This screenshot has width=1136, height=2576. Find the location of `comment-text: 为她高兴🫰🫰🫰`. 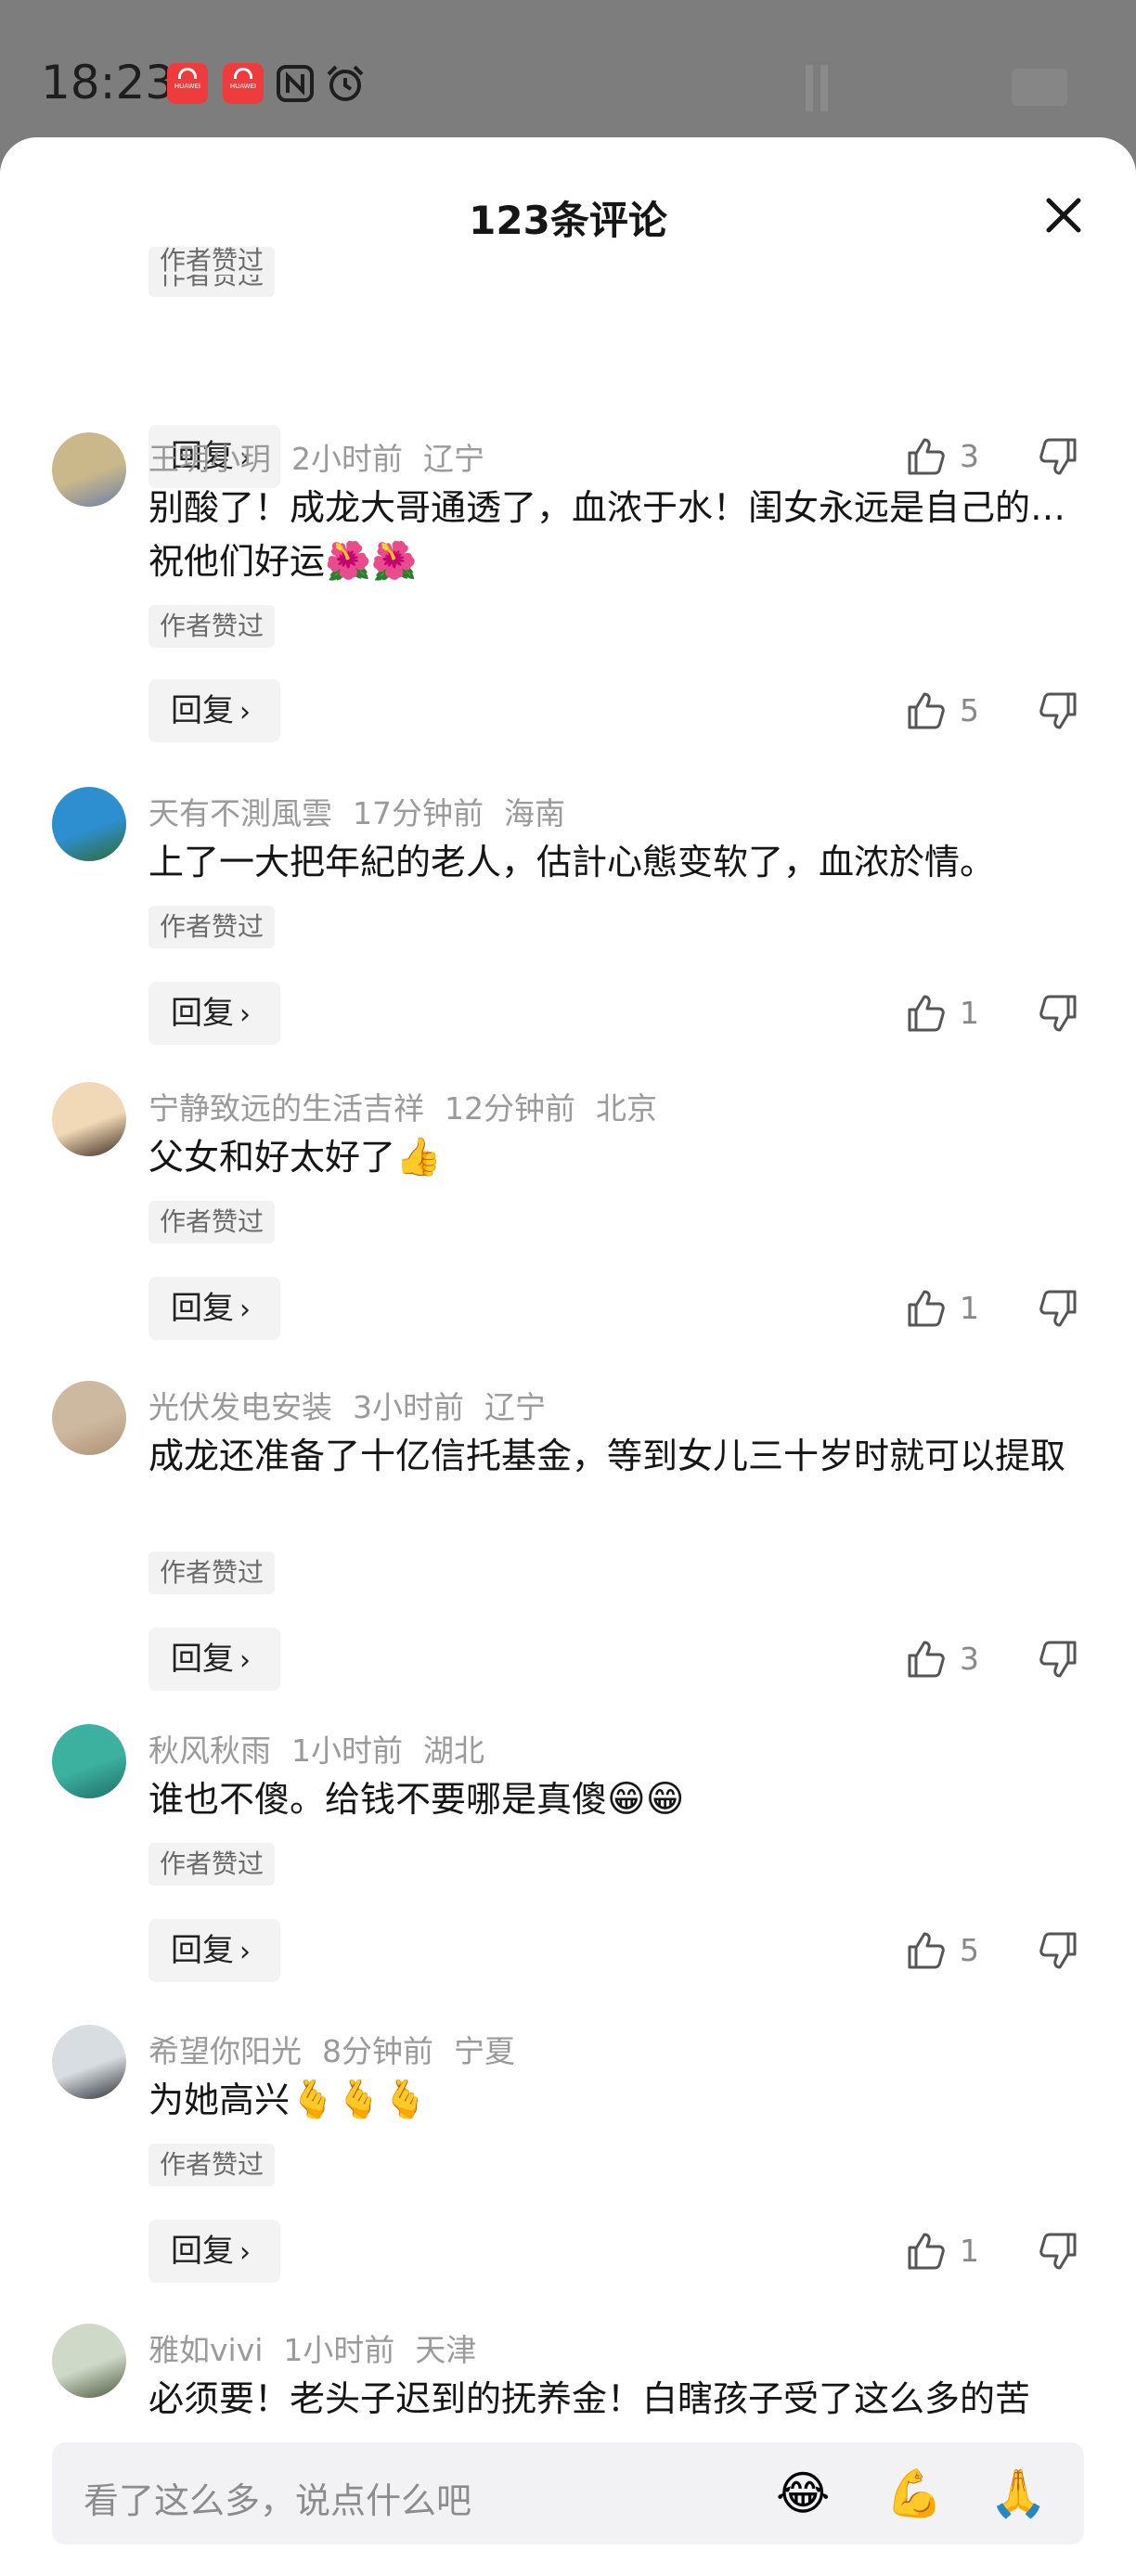

comment-text: 为她高兴🫰🫰🫰 is located at coordinates (617, 2100).